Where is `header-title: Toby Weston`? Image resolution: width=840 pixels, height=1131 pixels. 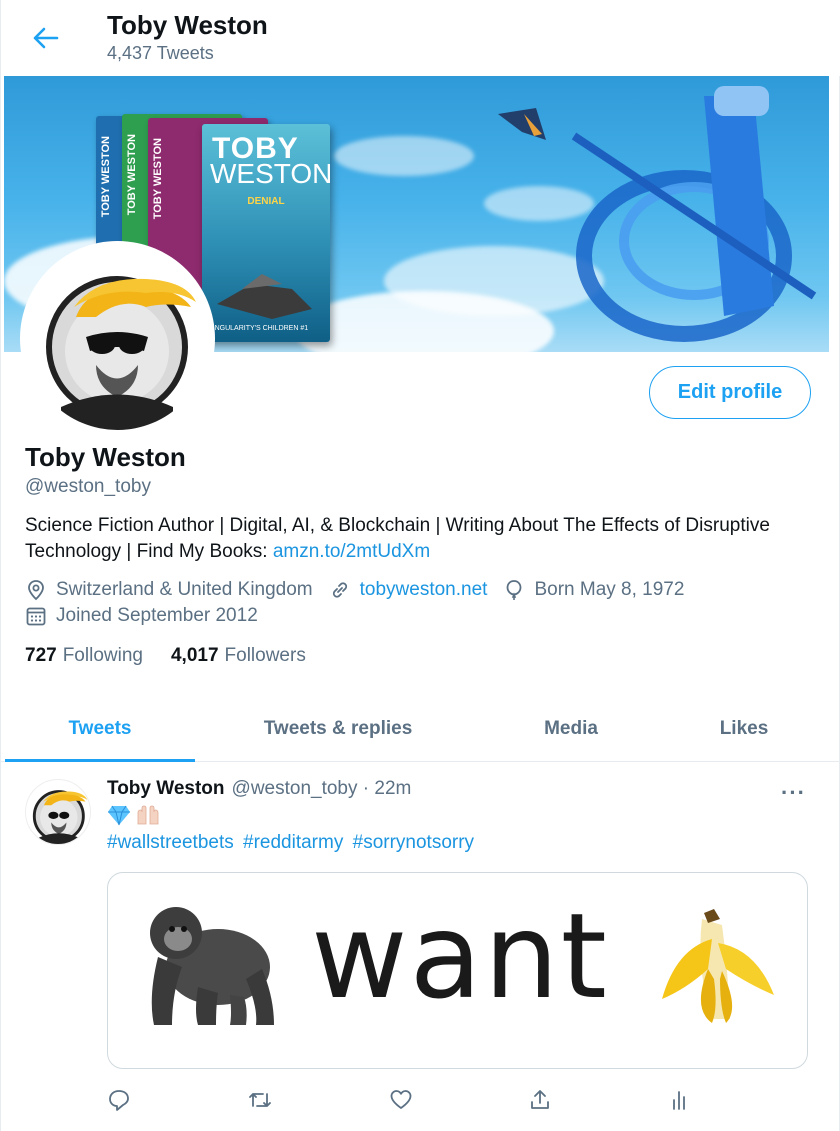 header-title: Toby Weston is located at coordinates (187, 25).